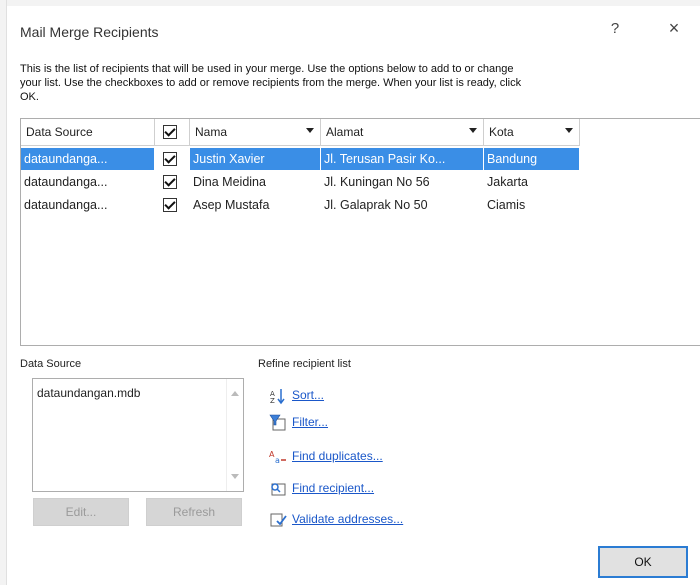  Describe the element at coordinates (255, 132) in the screenshot. I see `column-header-nama: Nama` at that location.